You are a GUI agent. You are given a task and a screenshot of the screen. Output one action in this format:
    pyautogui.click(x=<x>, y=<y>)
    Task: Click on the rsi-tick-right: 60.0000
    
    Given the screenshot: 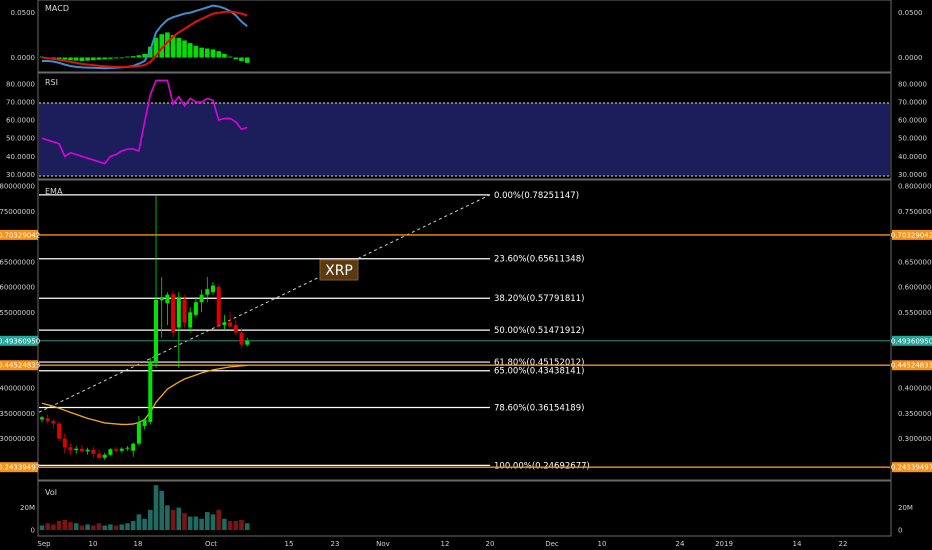 What is the action you would take?
    pyautogui.click(x=912, y=121)
    